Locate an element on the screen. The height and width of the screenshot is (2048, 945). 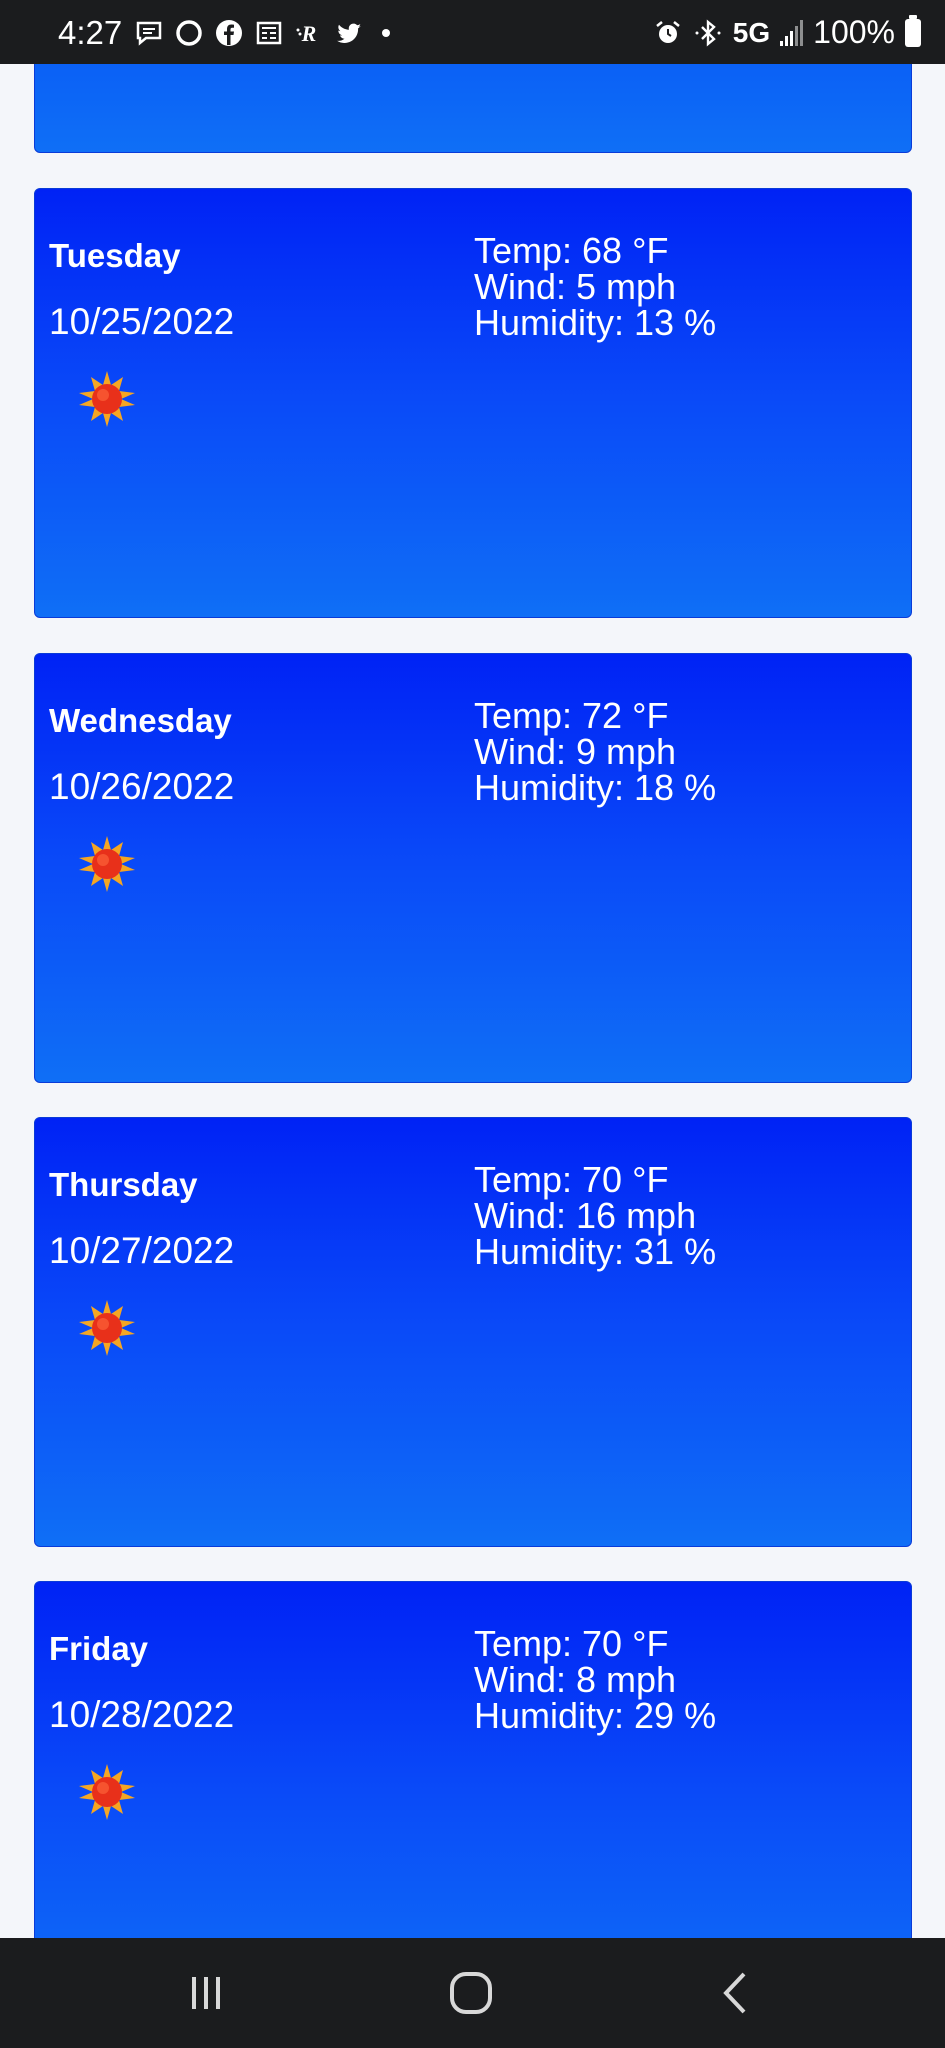
home-icon is located at coordinates (471, 1993).